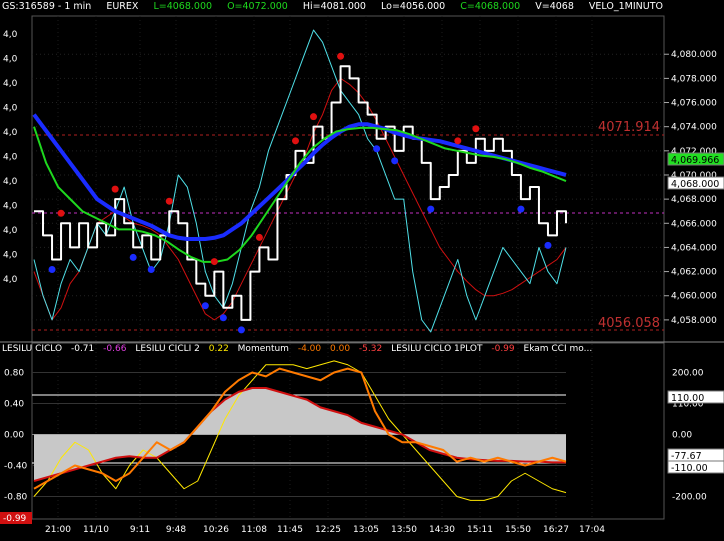 The width and height of the screenshot is (724, 541). Describe the element at coordinates (518, 530) in the screenshot. I see `time-label: 15:50` at that location.